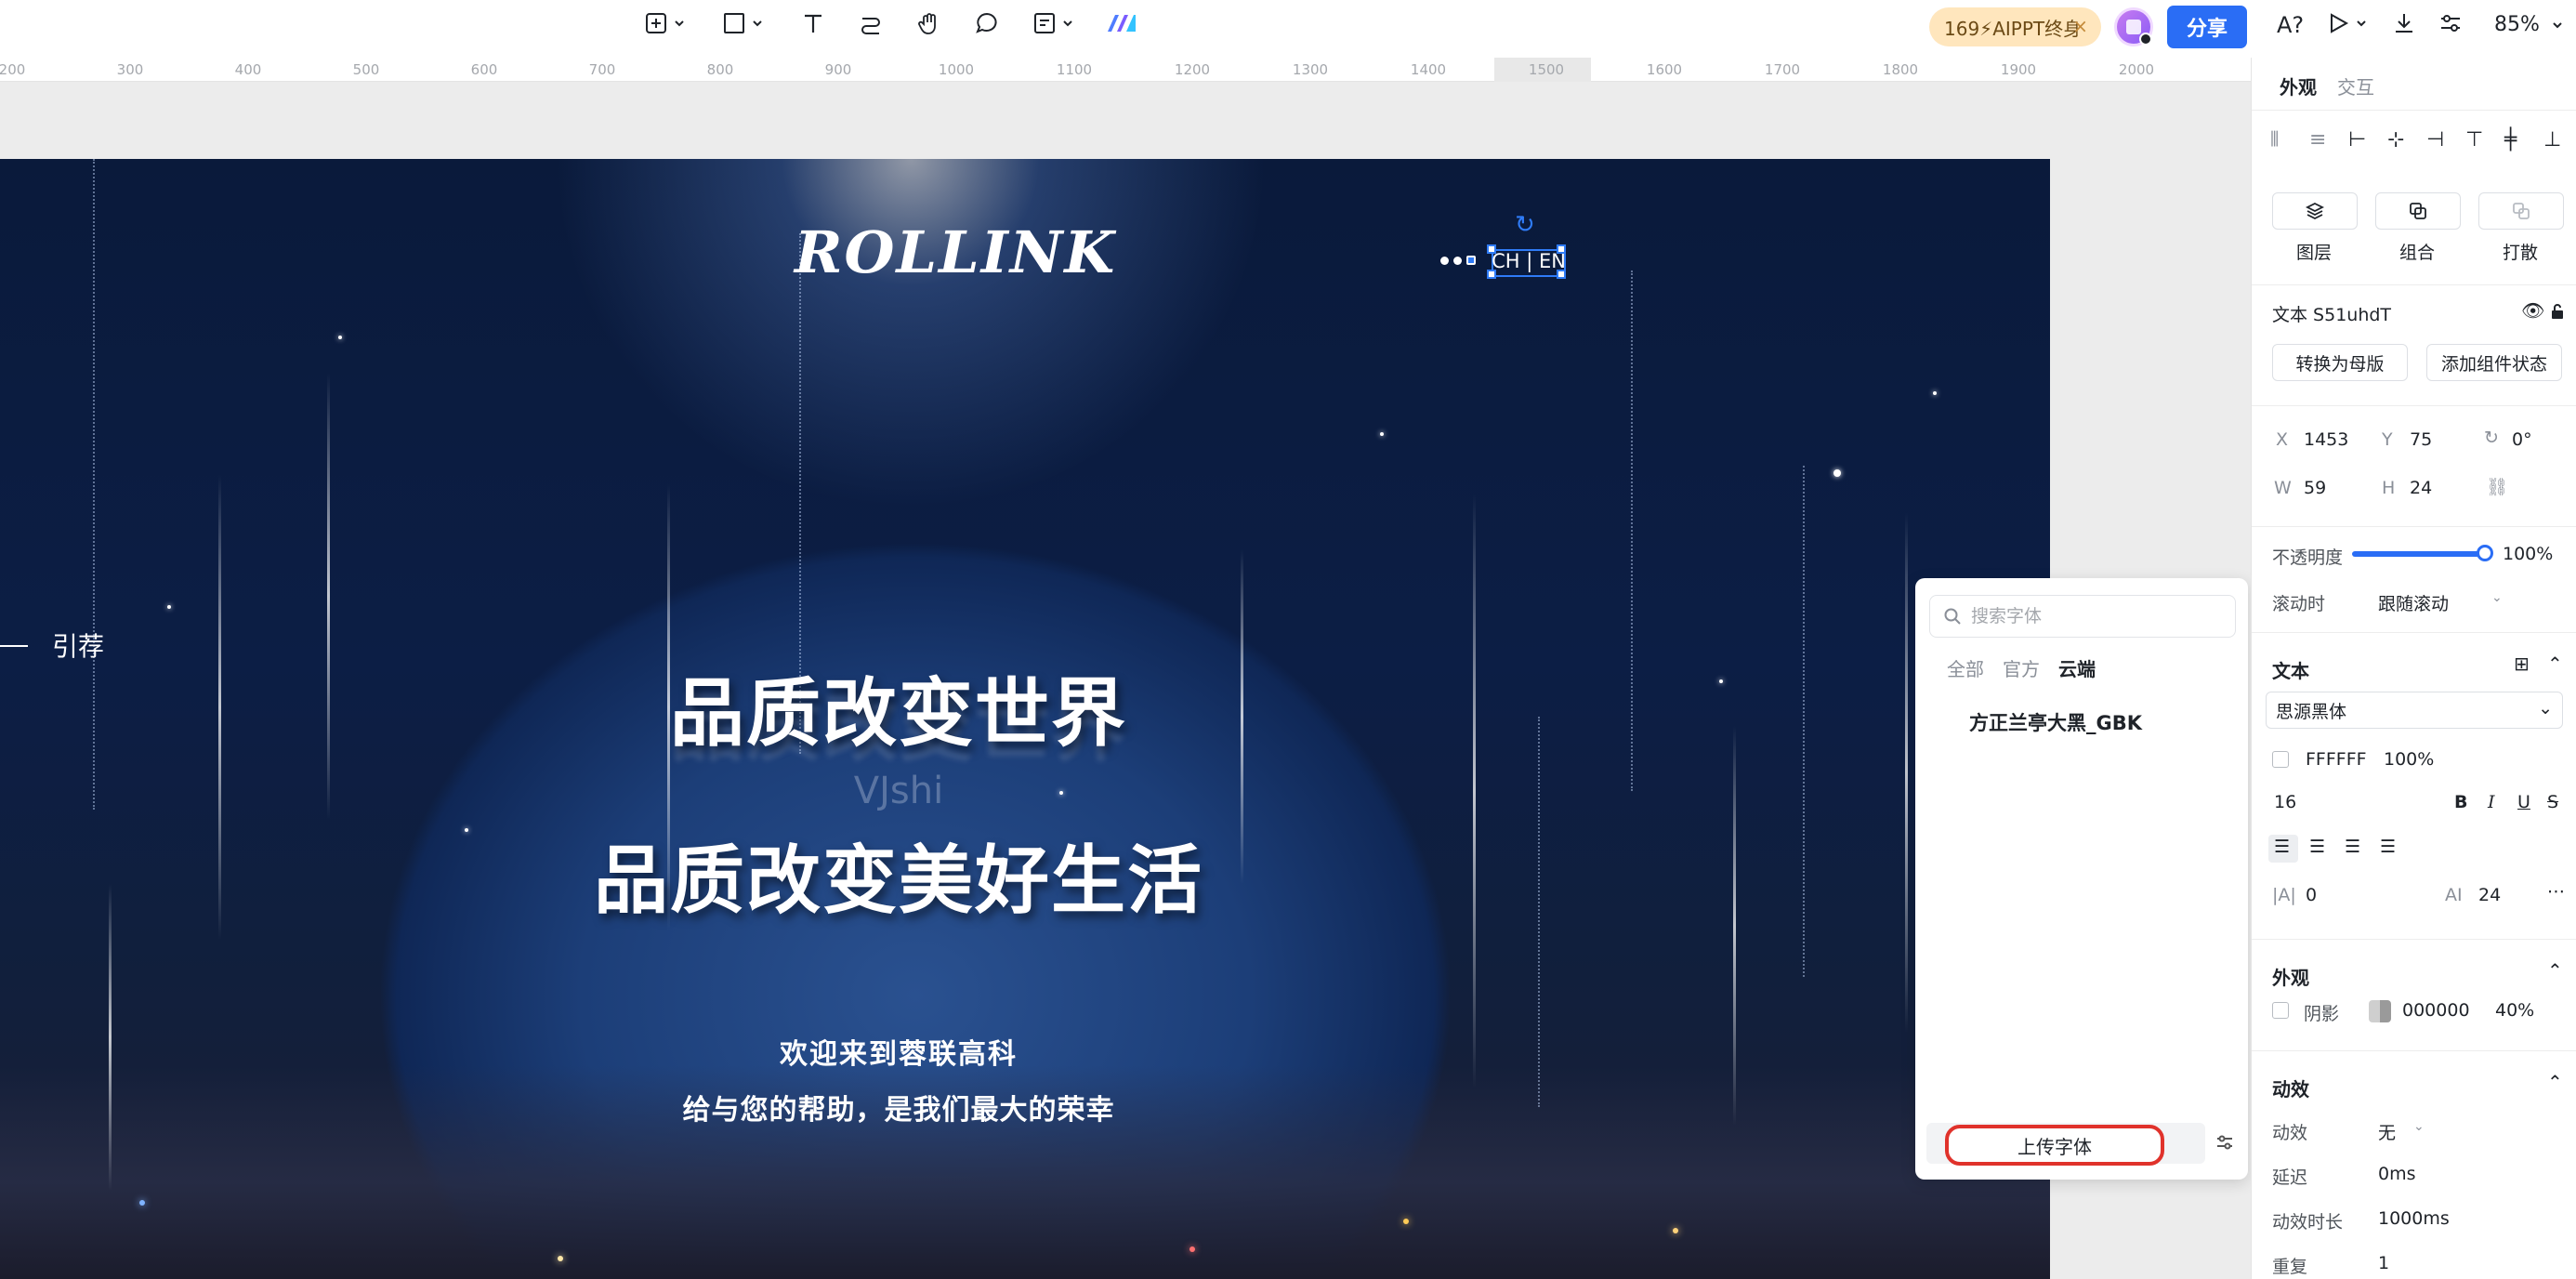 This screenshot has height=1279, width=2576. Describe the element at coordinates (2436, 1010) in the screenshot. I see `shadow-color-hex: 000000` at that location.